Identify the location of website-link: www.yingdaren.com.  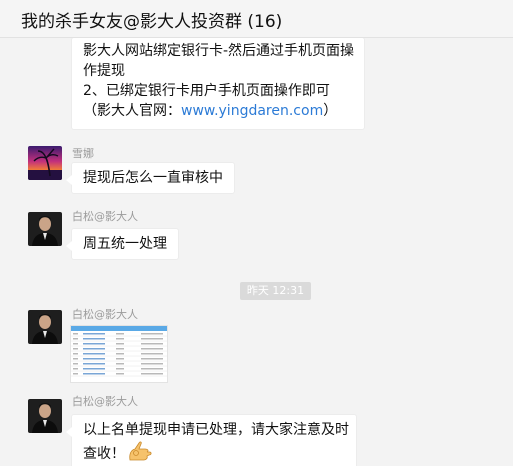
(252, 111).